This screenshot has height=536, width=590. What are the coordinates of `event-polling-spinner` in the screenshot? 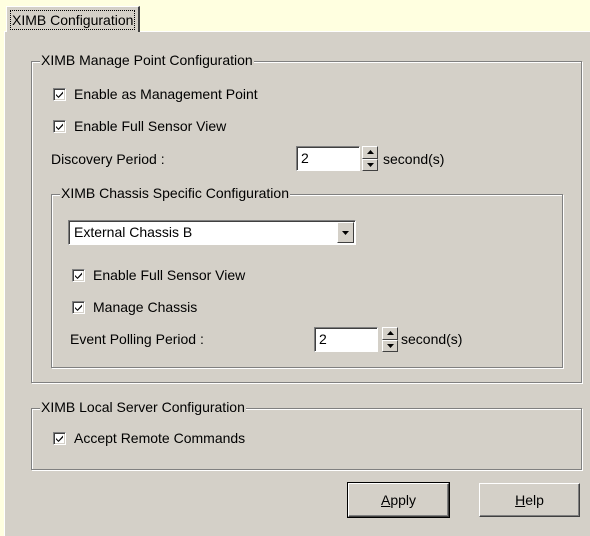 It's located at (390, 339).